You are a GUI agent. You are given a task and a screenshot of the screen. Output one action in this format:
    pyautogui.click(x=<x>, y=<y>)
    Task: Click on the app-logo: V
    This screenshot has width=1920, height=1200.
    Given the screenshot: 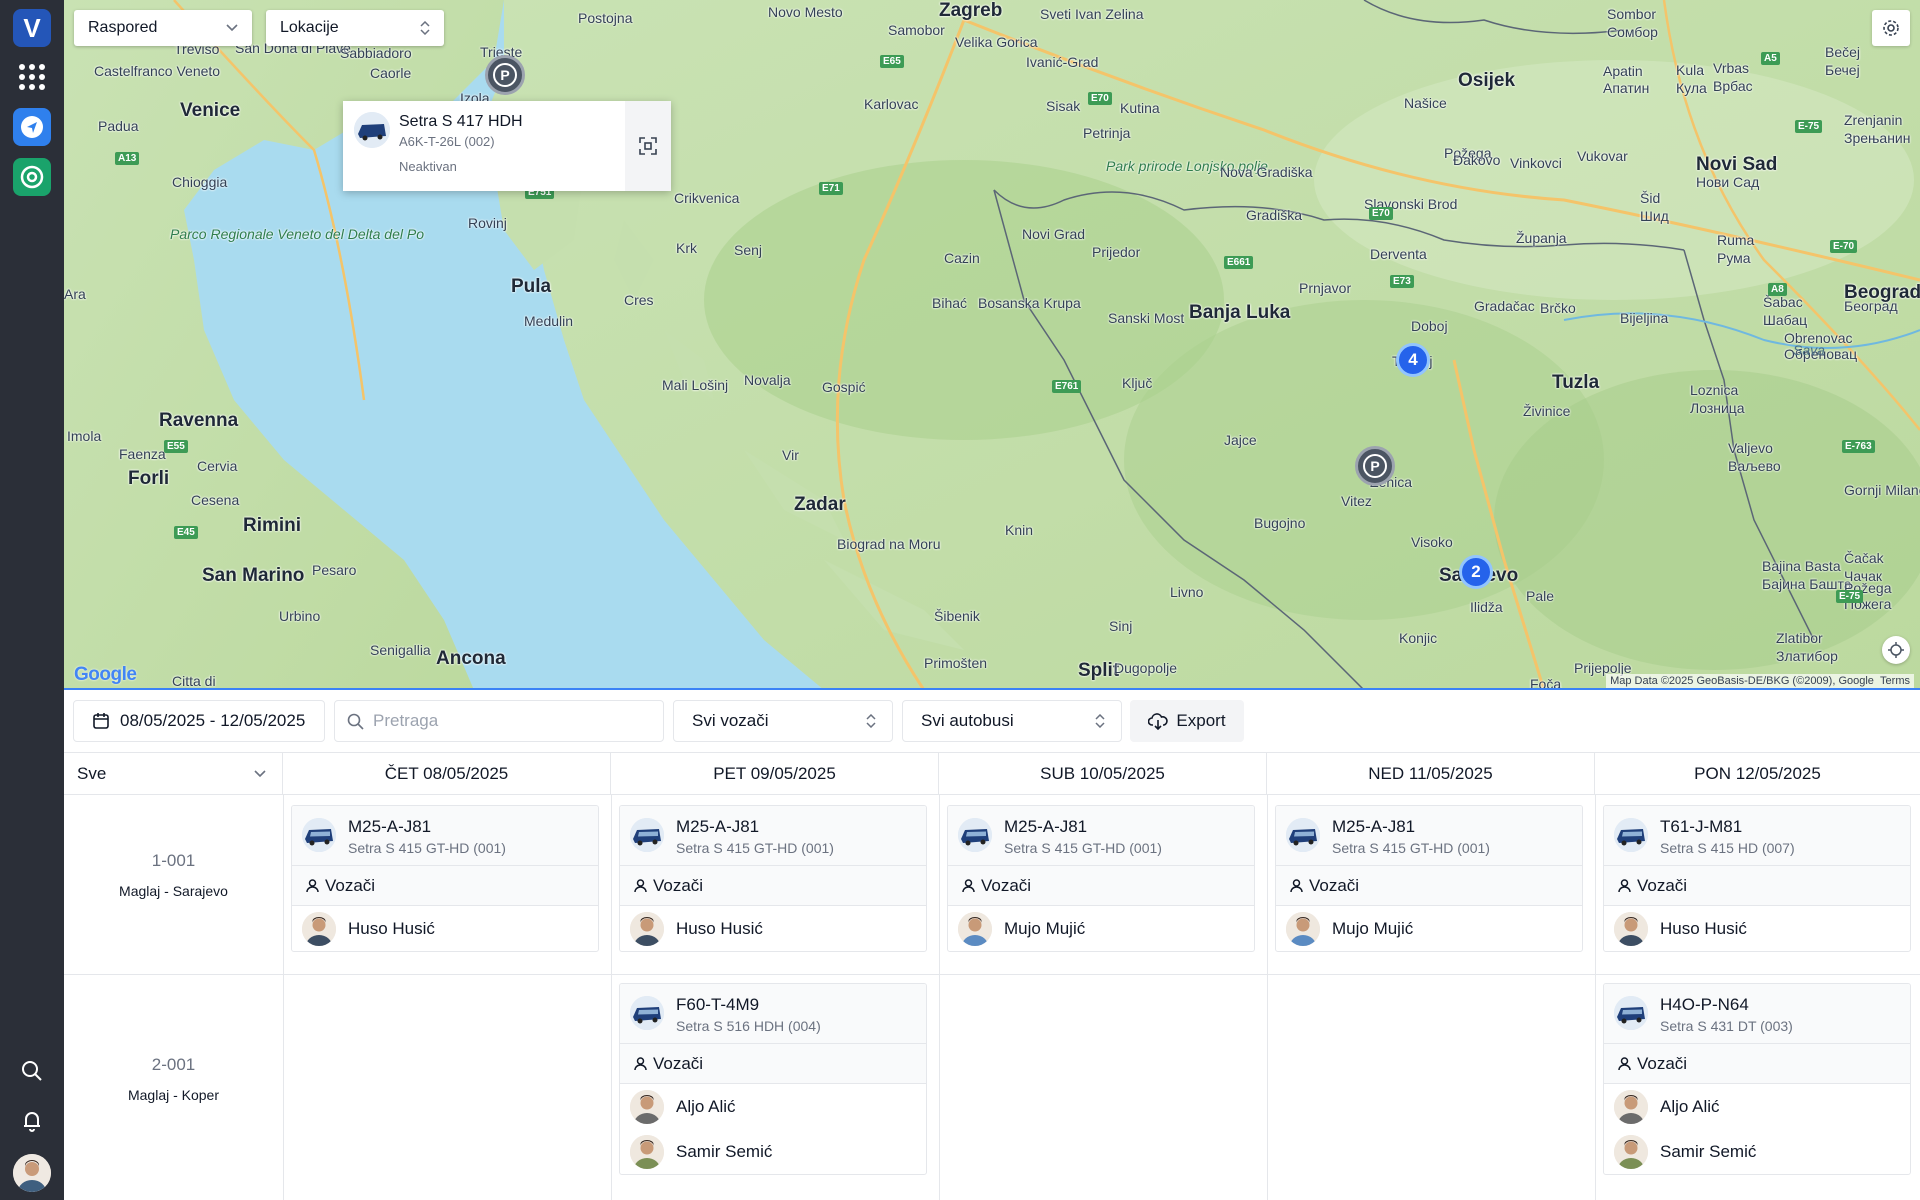 What is the action you would take?
    pyautogui.click(x=32, y=28)
    